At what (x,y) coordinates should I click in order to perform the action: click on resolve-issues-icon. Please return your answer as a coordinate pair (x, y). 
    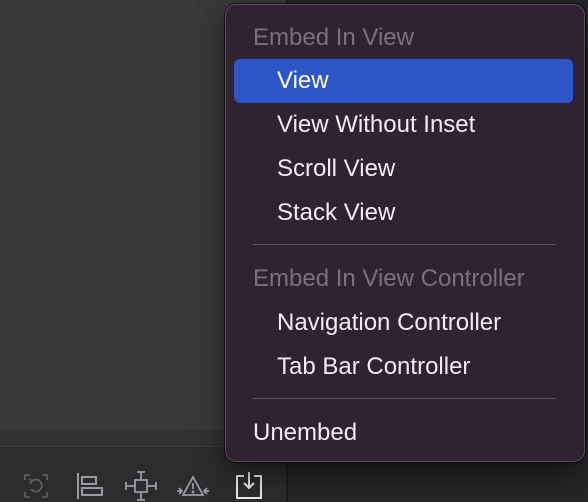
    Looking at the image, I should click on (193, 486).